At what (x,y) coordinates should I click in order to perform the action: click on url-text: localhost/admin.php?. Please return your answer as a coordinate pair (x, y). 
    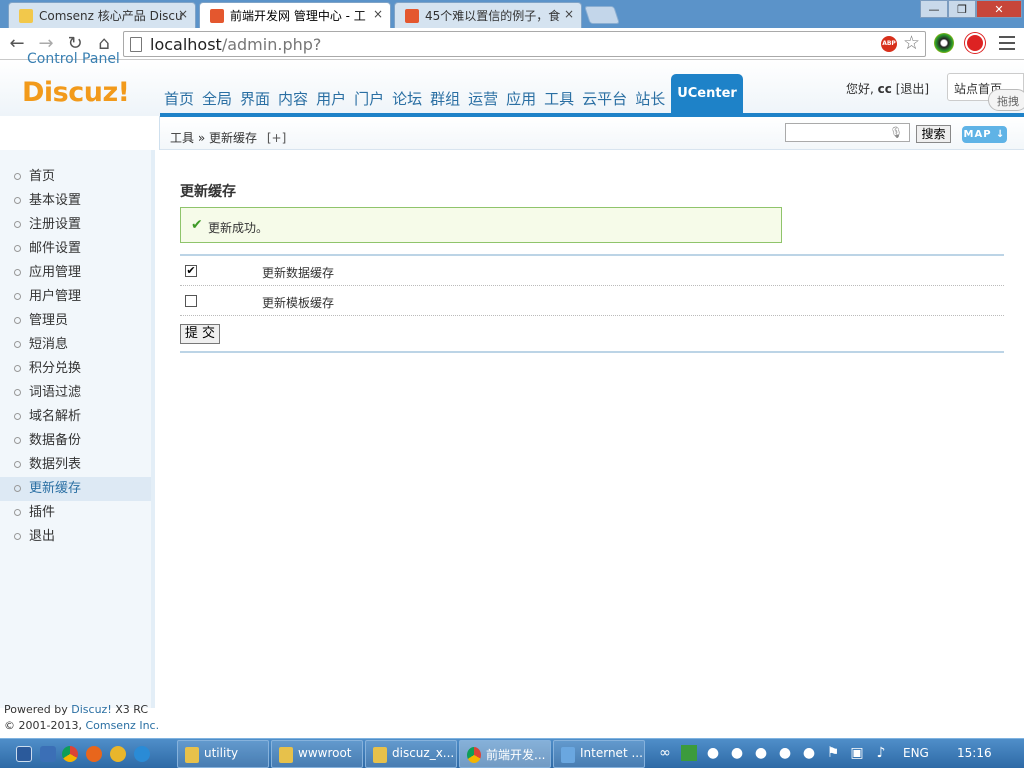
    Looking at the image, I should click on (236, 44).